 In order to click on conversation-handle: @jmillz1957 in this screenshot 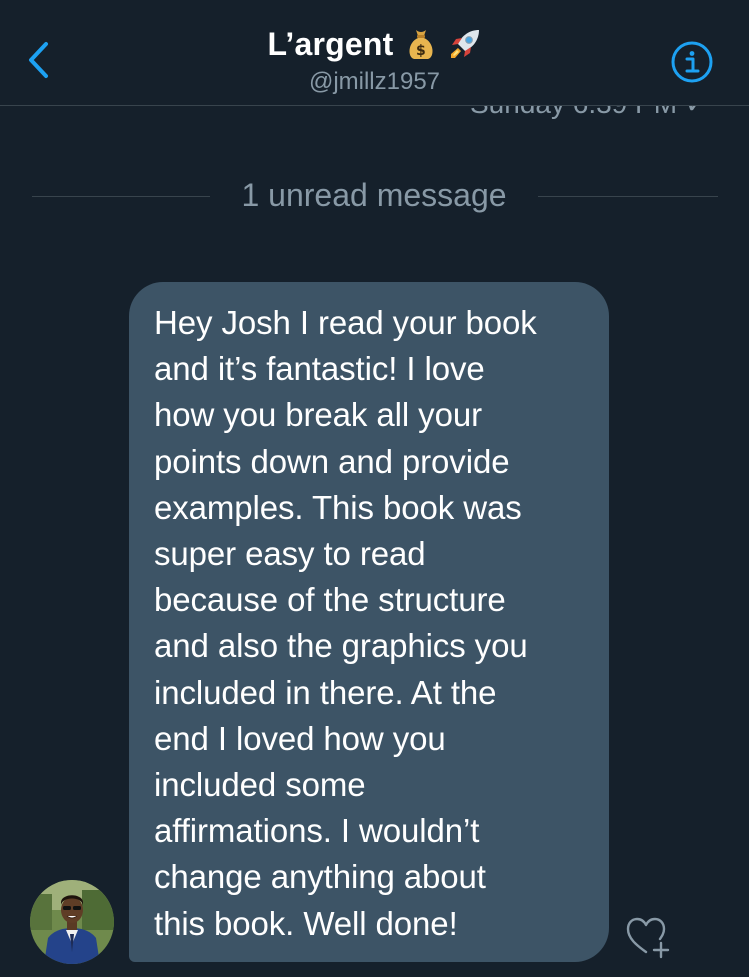, I will do `click(374, 81)`.